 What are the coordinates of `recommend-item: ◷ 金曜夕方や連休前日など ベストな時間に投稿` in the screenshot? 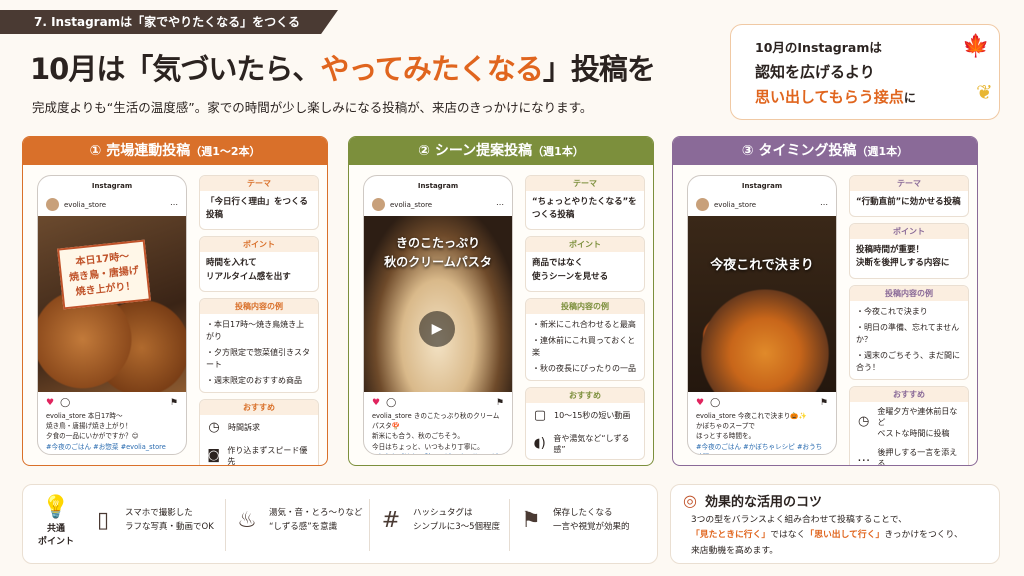 It's located at (909, 423).